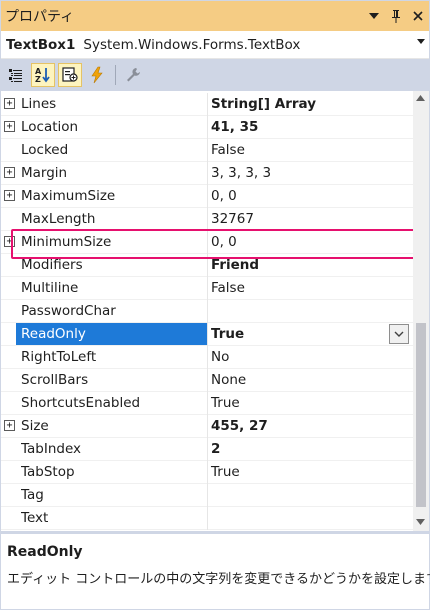  I want to click on property-row: ReadOnly True, so click(207, 334).